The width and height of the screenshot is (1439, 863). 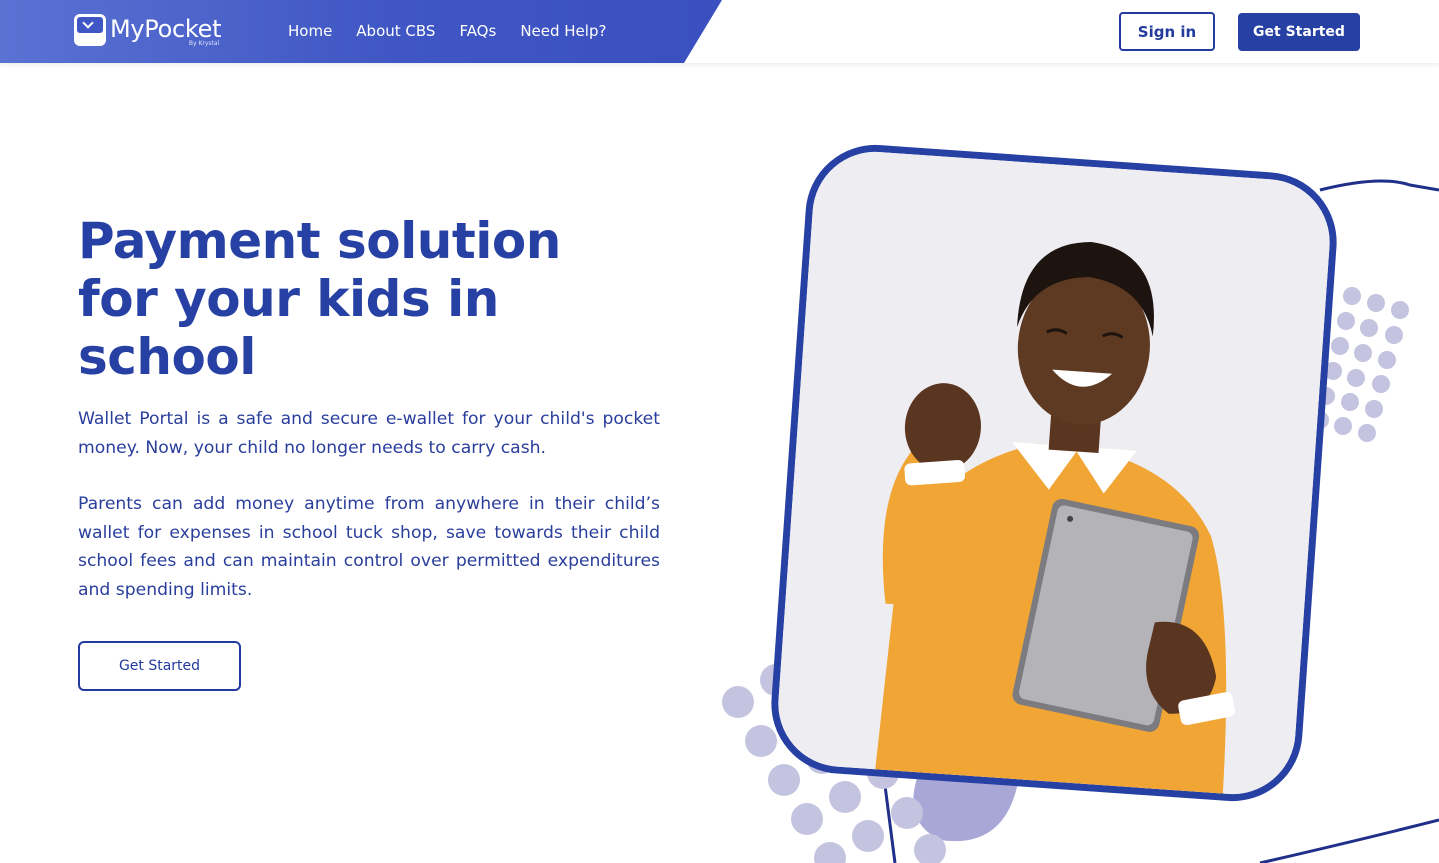 What do you see at coordinates (204, 43) in the screenshot?
I see `brand-byline: By Krystal` at bounding box center [204, 43].